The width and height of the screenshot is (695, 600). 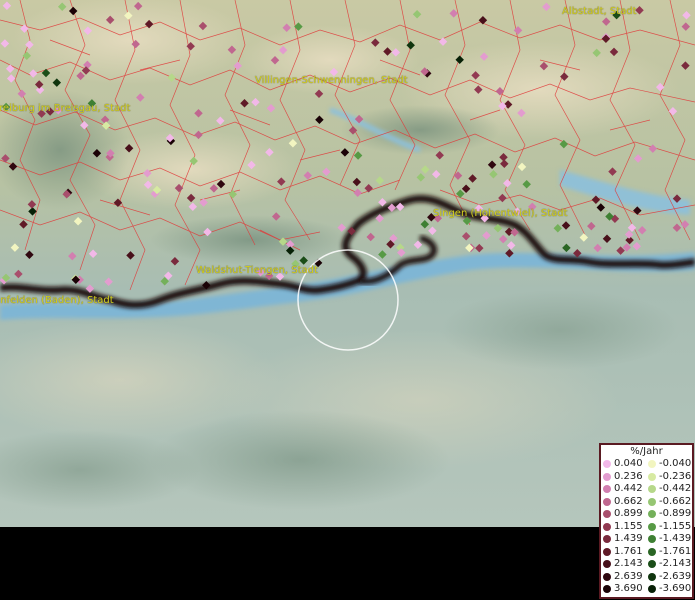 I want to click on legend-value: -3.690, so click(x=675, y=588).